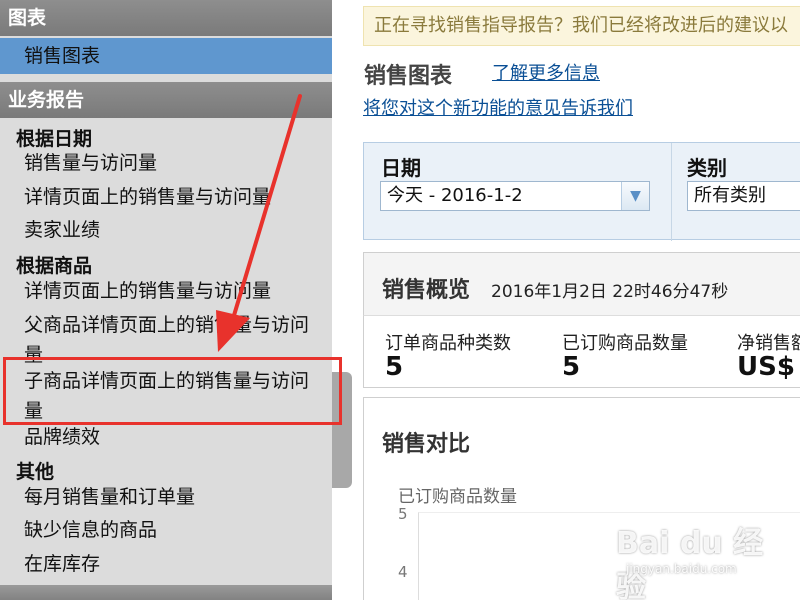  Describe the element at coordinates (172, 391) in the screenshot. I see `highlight-box` at that location.